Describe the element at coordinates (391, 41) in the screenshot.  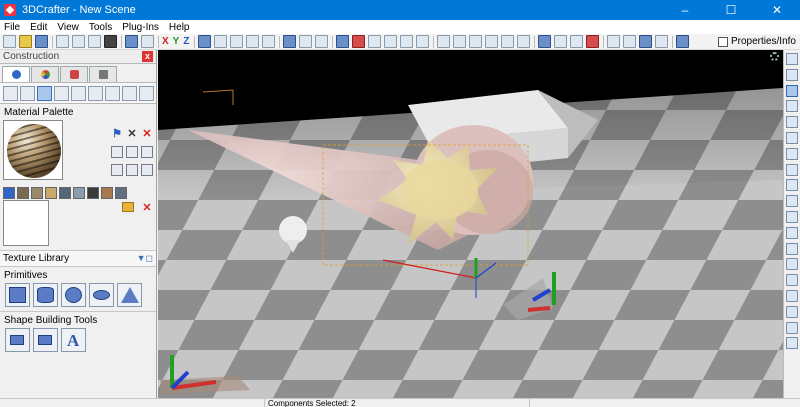
I see `rotate-icon` at that location.